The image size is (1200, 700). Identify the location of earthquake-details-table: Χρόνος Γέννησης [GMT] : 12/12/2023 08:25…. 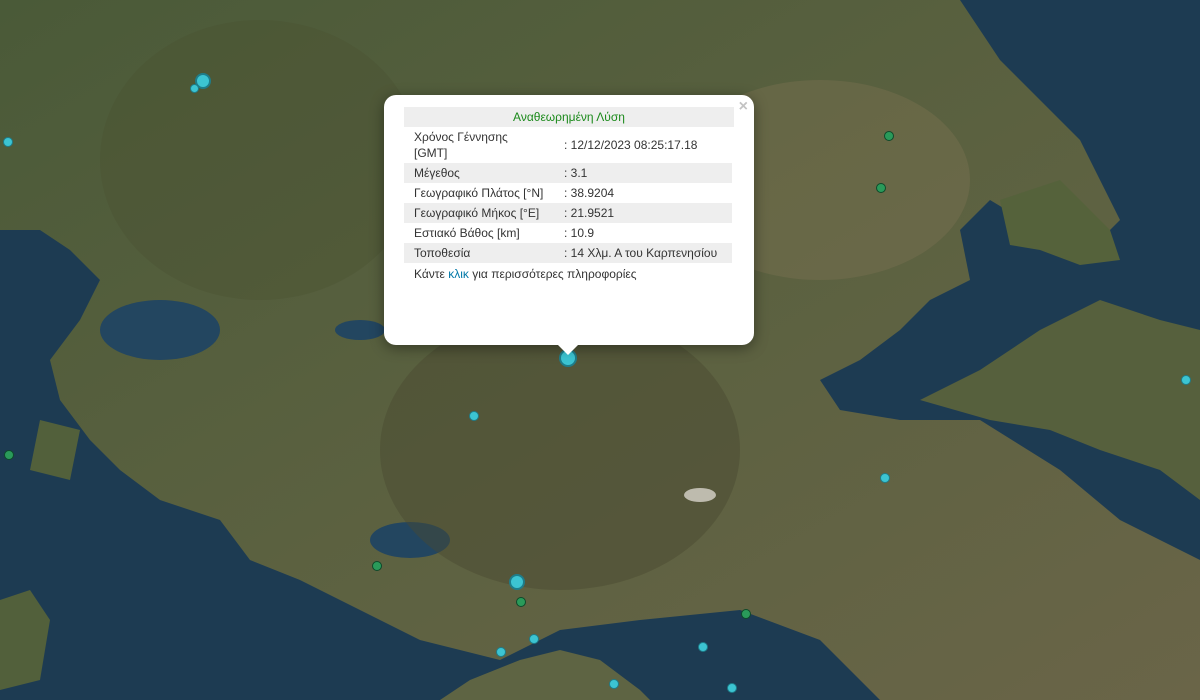
(568, 195).